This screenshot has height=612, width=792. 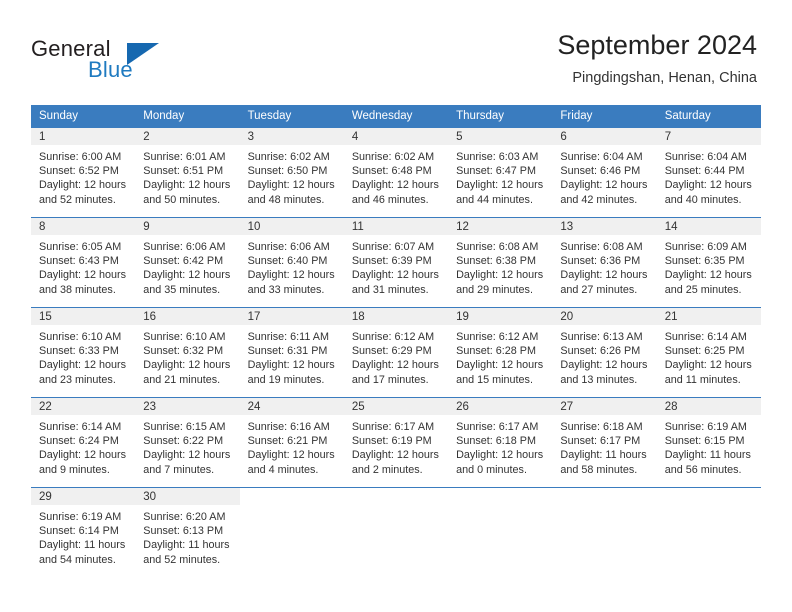 What do you see at coordinates (708, 316) in the screenshot?
I see `day-number: 21` at bounding box center [708, 316].